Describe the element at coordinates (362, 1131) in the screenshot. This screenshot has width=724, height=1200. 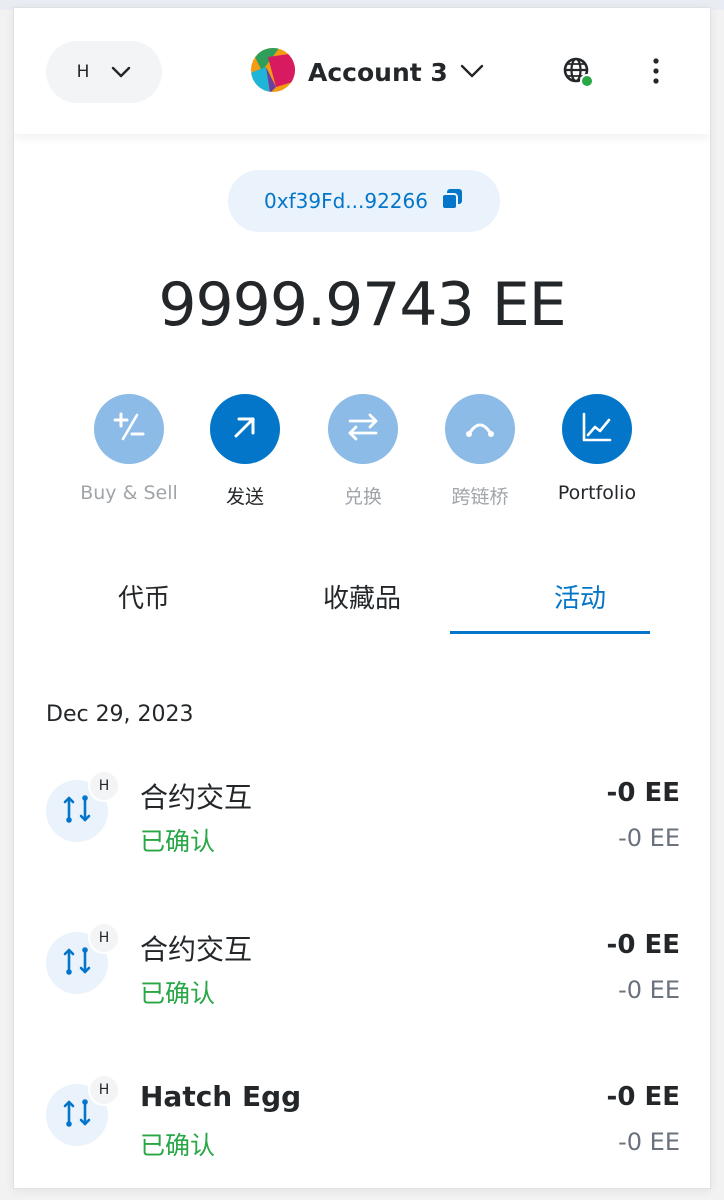
I see `activity-item: H Hatch Egg 已确认 -0 EE -0 EE` at that location.